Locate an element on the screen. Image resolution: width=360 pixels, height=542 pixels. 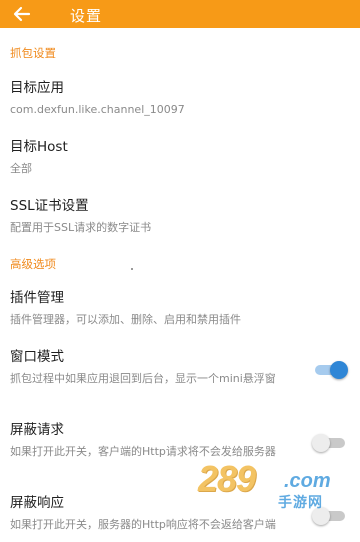
pref-block-response: 屏蔽响应 如果打开此开关，服务器的Http响应将不会返给客户端 is located at coordinates (180, 512).